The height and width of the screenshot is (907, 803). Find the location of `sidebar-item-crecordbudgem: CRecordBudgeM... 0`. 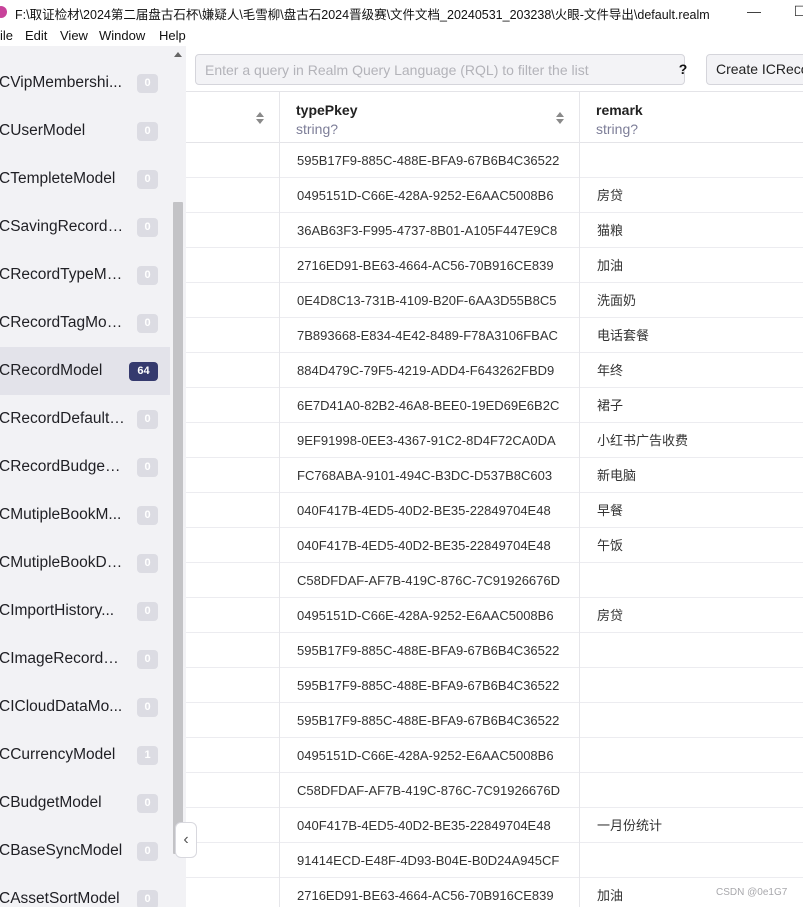

sidebar-item-crecordbudgem: CRecordBudgeM... 0 is located at coordinates (85, 467).